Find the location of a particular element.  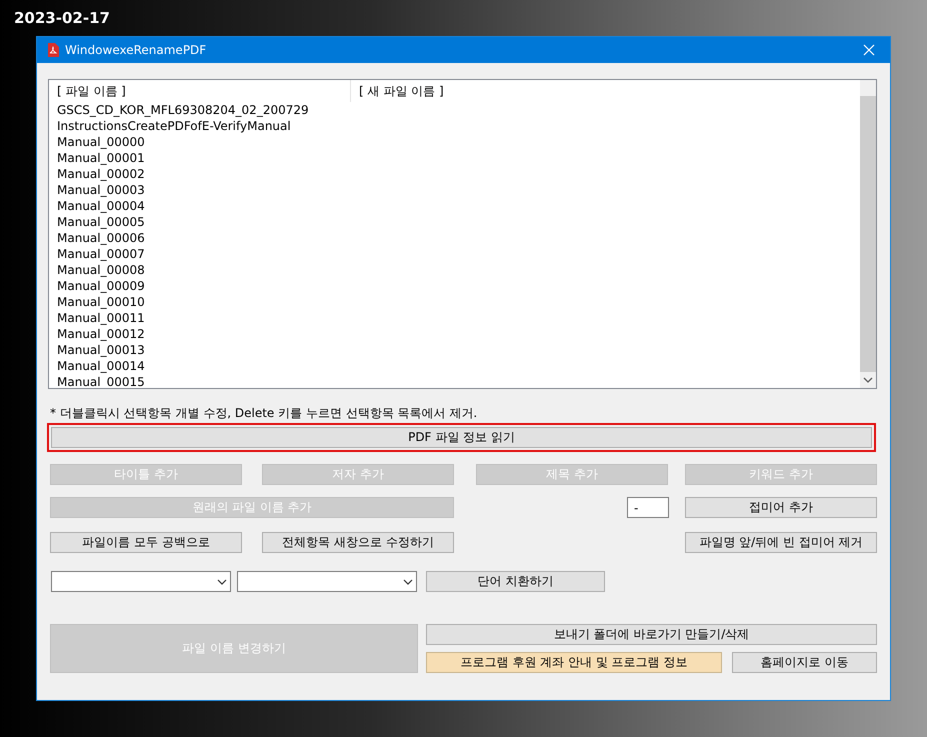

add-suffix-button: 접미어 추가 is located at coordinates (781, 507).